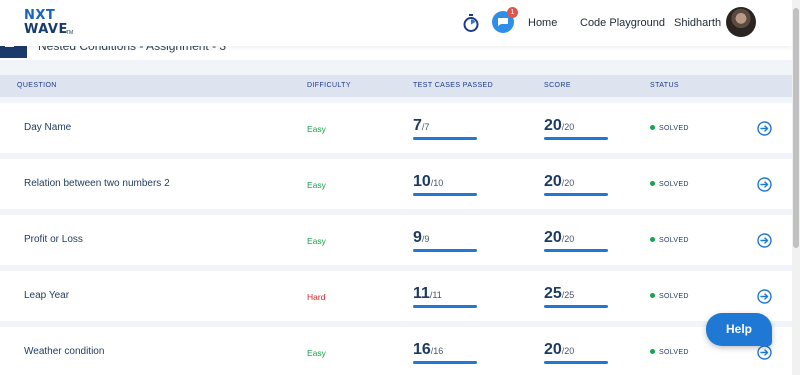 This screenshot has width=800, height=375. Describe the element at coordinates (453, 85) in the screenshot. I see `column-header-test-cases: TEST CASES PASSED` at that location.